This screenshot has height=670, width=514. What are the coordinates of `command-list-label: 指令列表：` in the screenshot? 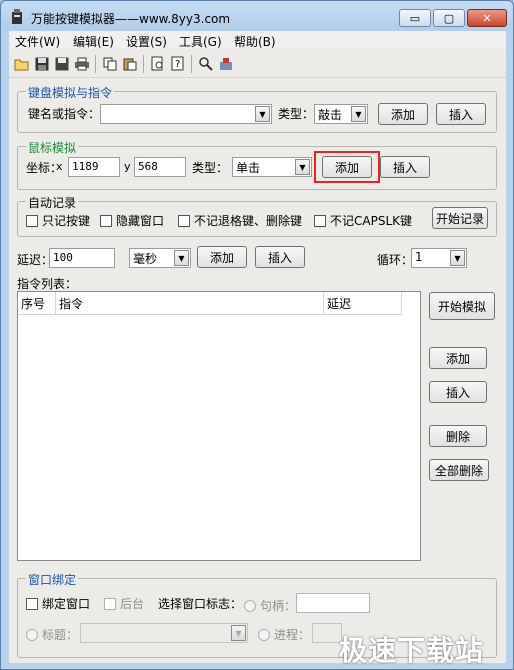 It's located at (47, 284).